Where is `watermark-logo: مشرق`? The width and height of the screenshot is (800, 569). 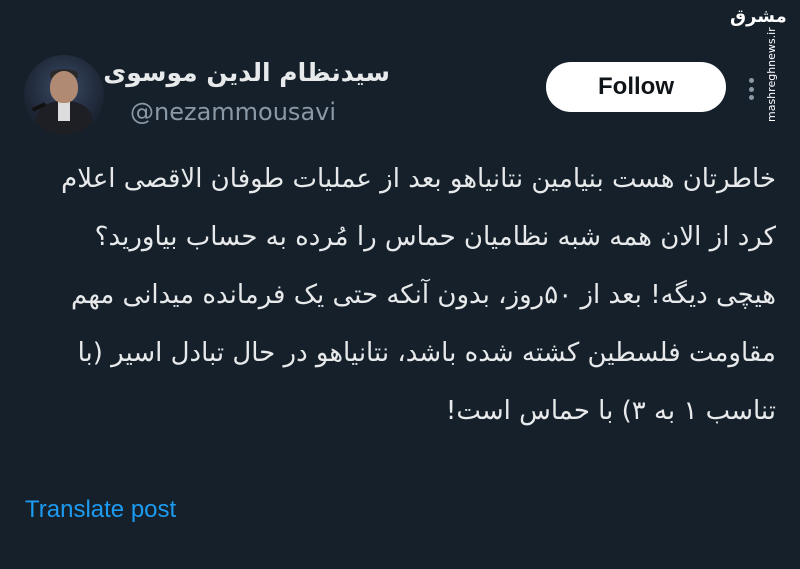
watermark-logo: مشرق is located at coordinates (758, 16).